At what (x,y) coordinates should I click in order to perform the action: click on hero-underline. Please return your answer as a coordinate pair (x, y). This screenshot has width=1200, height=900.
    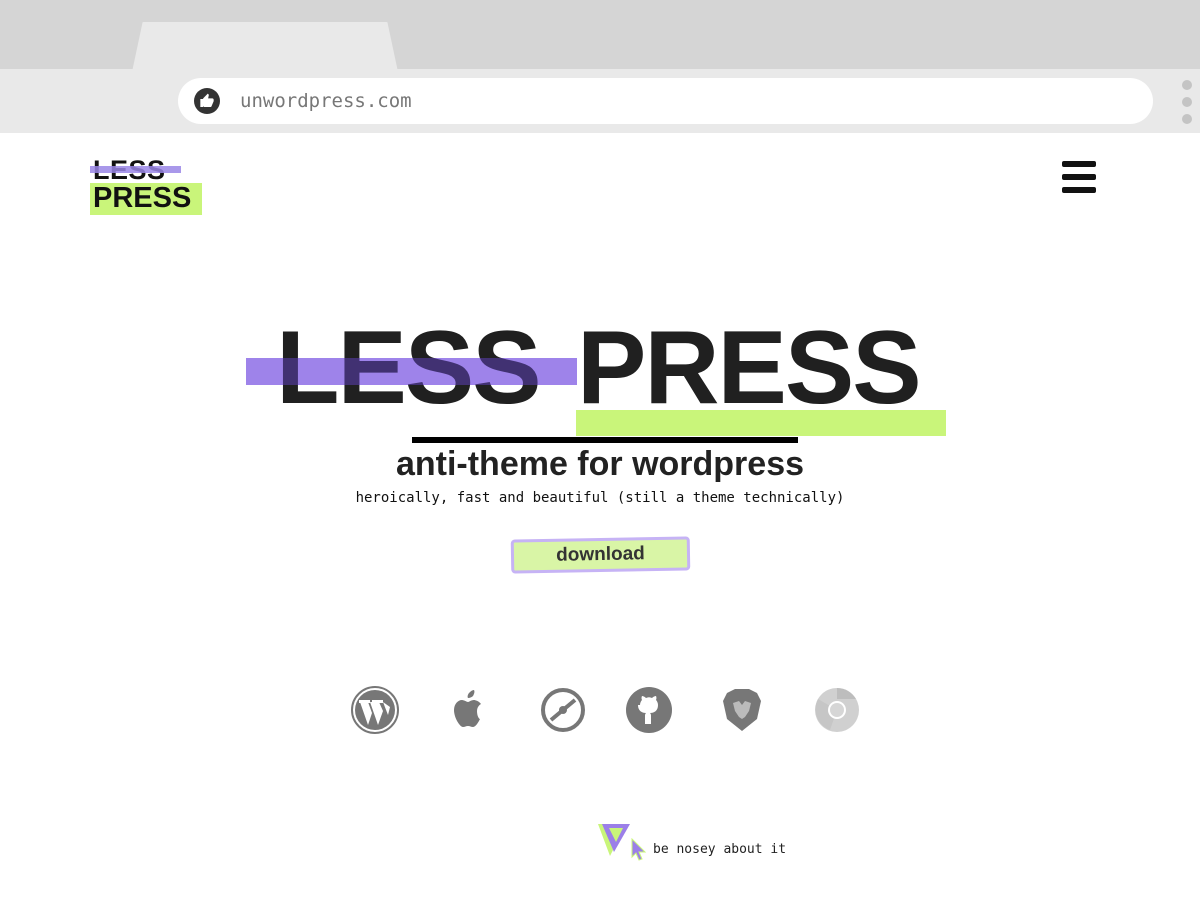
    Looking at the image, I should click on (605, 440).